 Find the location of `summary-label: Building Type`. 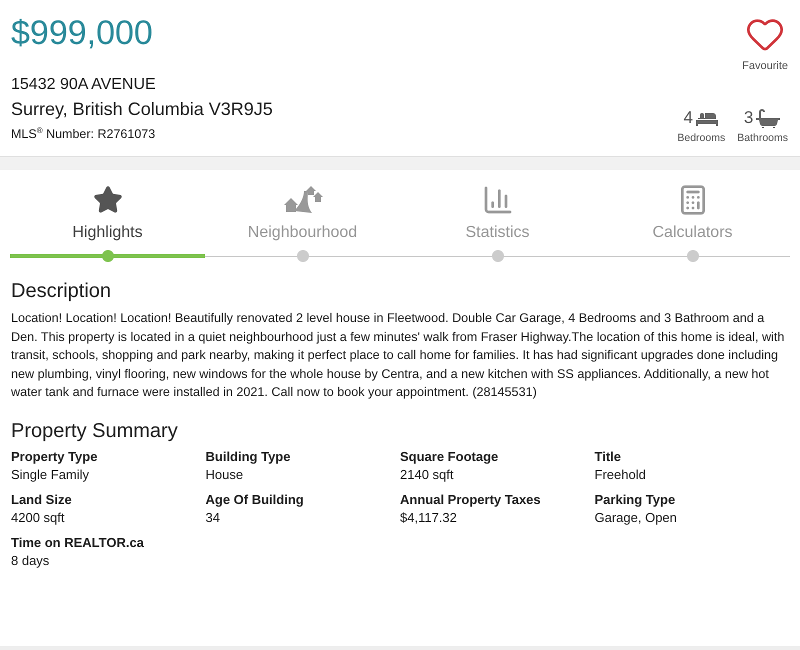

summary-label: Building Type is located at coordinates (249, 456).